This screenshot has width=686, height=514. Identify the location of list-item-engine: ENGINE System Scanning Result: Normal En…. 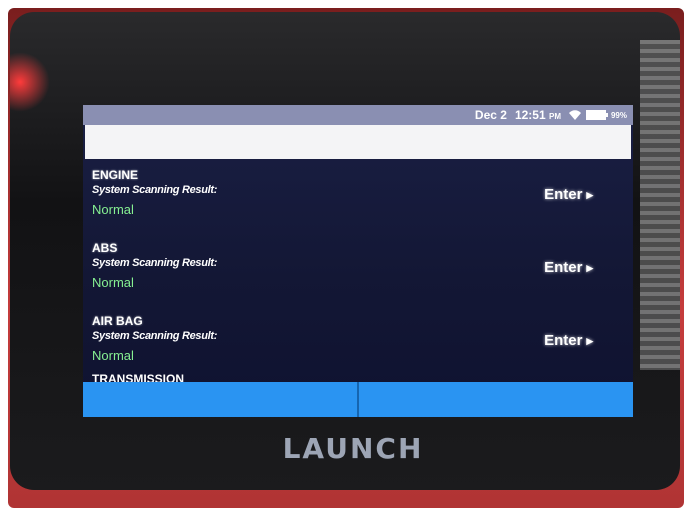
(358, 203).